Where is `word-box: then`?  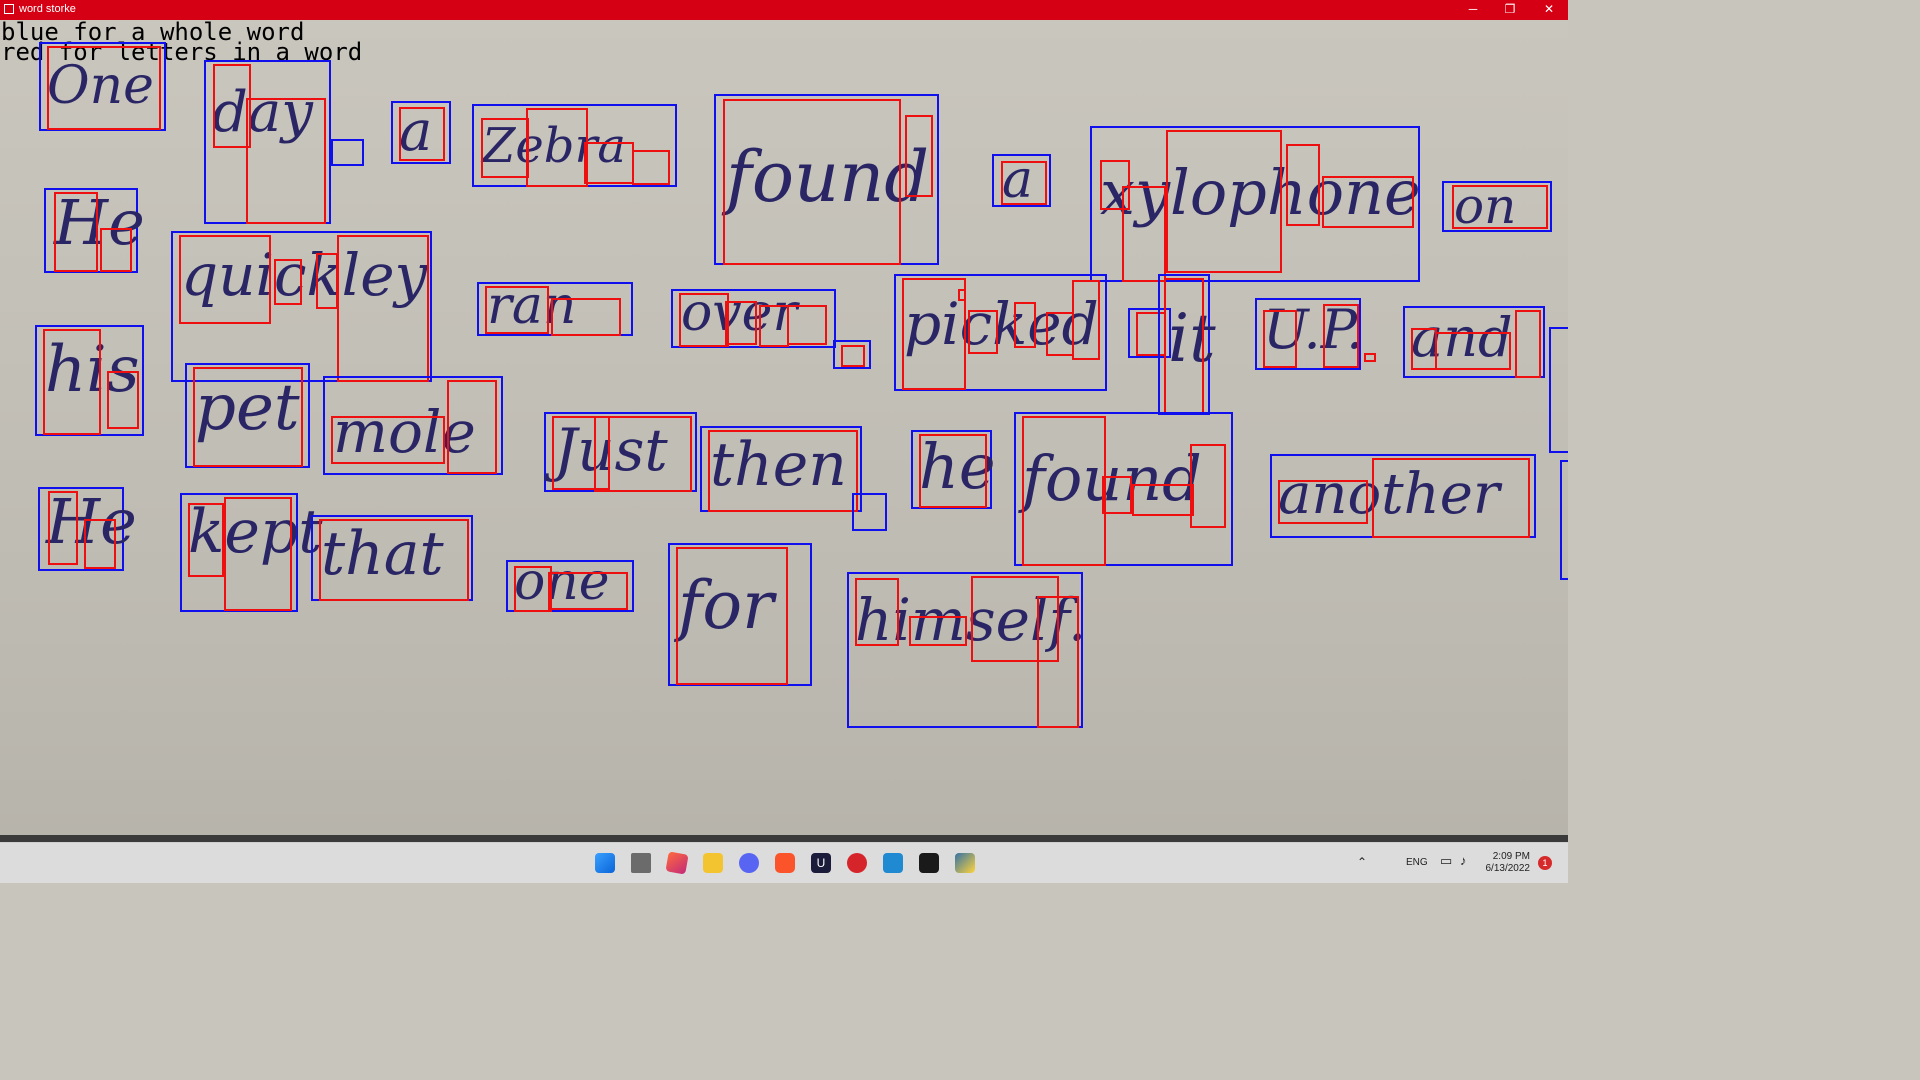 word-box: then is located at coordinates (781, 469).